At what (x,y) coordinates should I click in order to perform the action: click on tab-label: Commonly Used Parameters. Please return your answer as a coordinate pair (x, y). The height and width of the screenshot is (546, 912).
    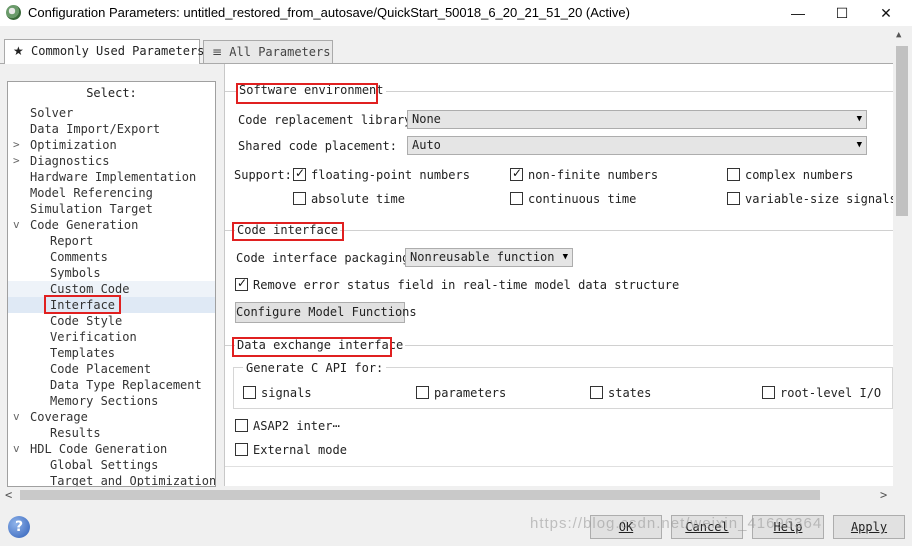
    Looking at the image, I should click on (118, 51).